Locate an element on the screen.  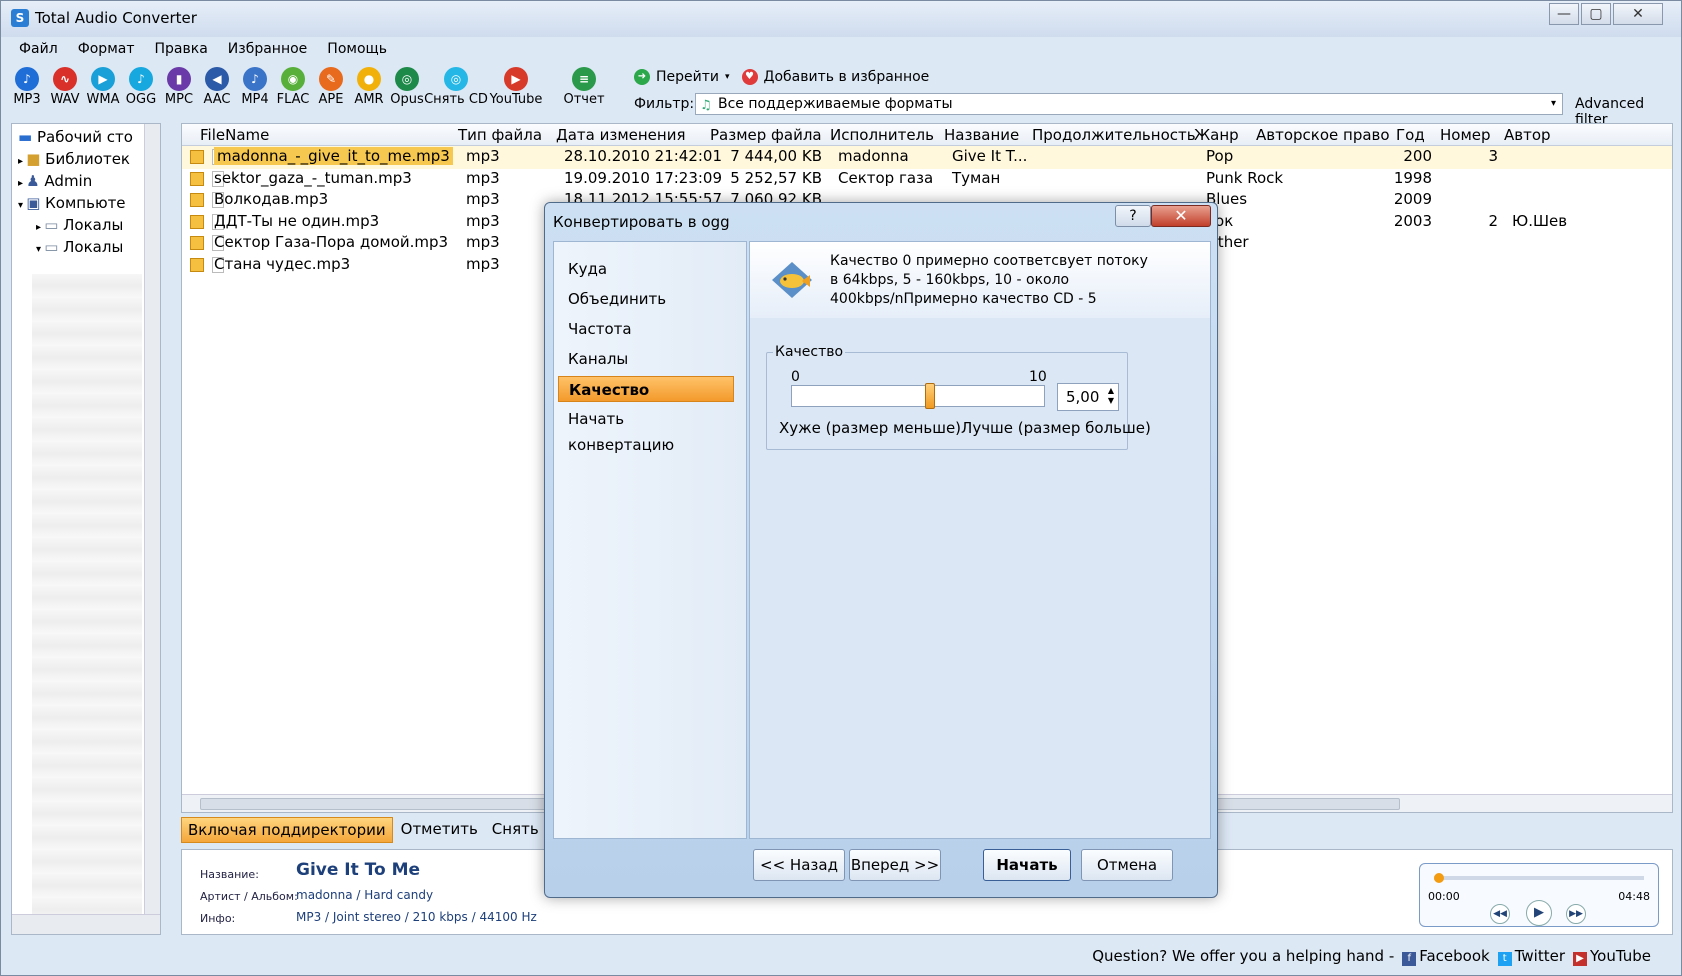
play-icon: ▶ is located at coordinates (1539, 913).